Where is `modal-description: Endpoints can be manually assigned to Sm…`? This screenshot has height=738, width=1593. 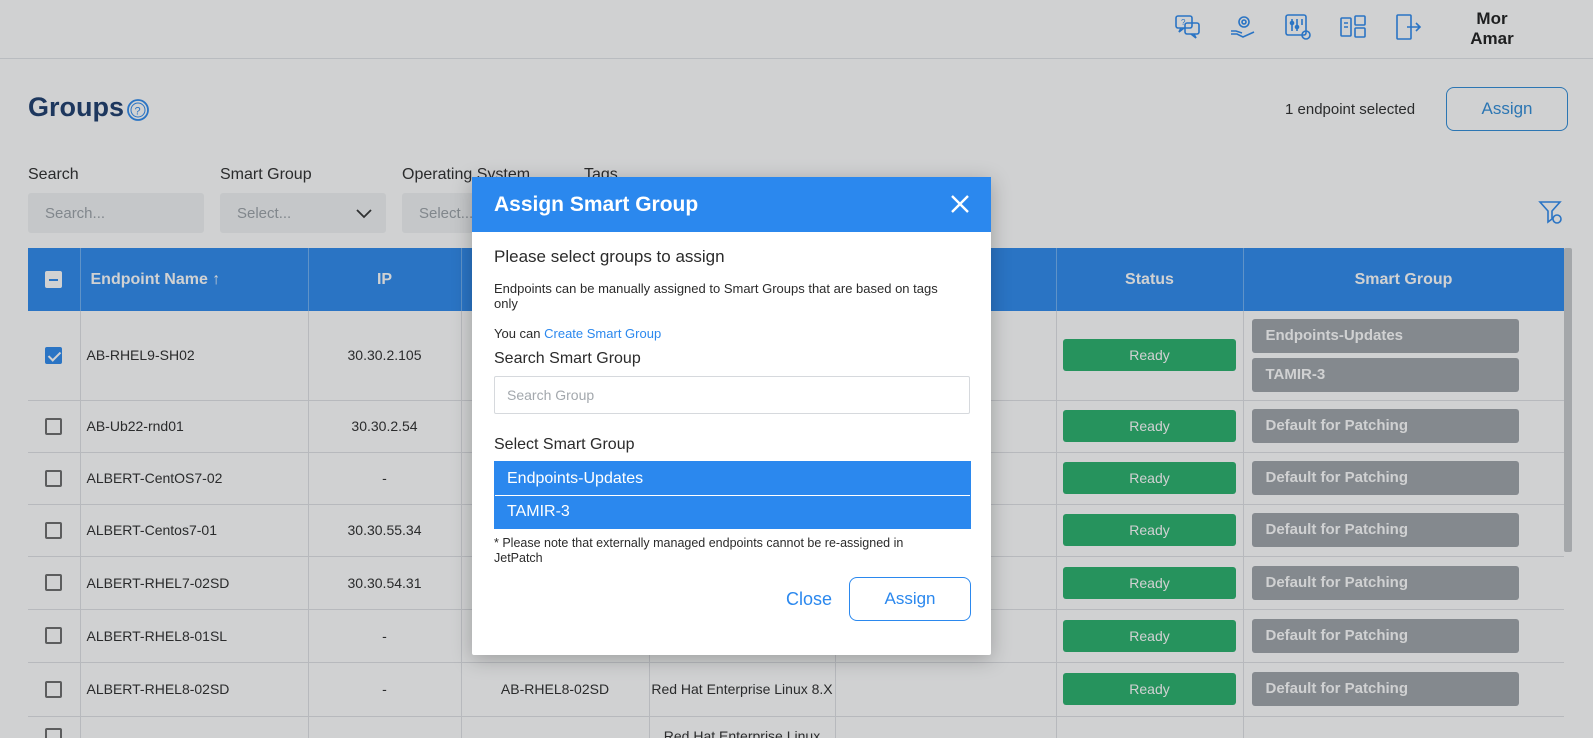 modal-description: Endpoints can be manually assigned to Sm… is located at coordinates (716, 296).